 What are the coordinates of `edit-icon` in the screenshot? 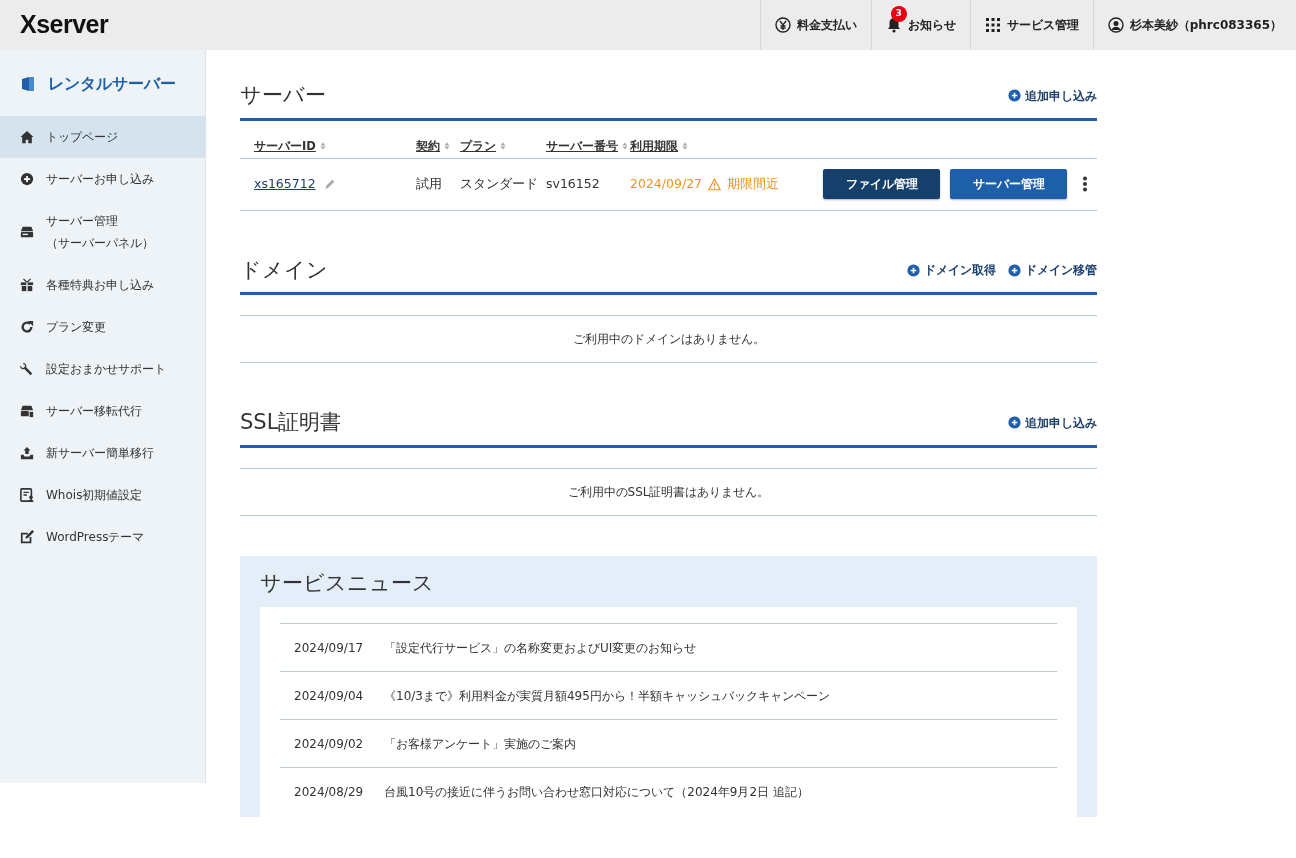 It's located at (27, 537).